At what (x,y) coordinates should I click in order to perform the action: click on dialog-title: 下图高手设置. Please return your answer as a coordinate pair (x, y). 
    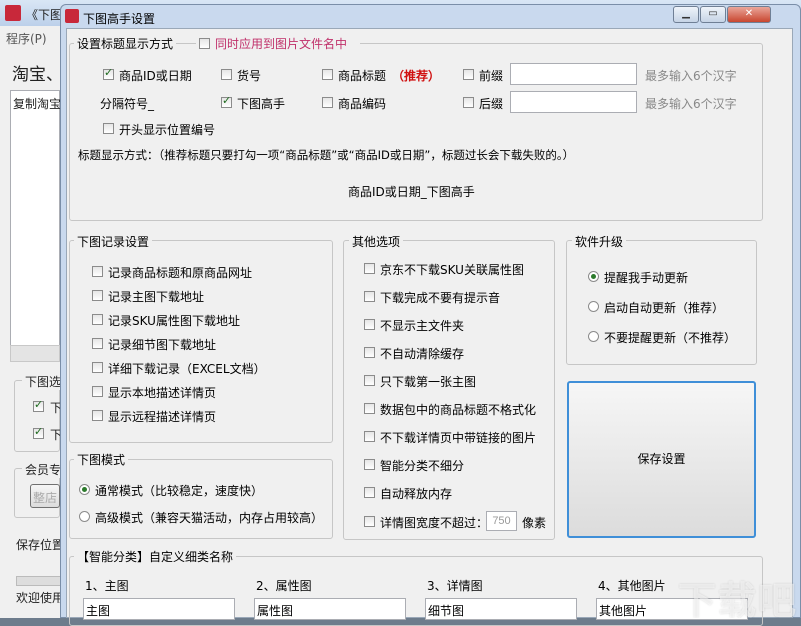
    Looking at the image, I should click on (119, 19).